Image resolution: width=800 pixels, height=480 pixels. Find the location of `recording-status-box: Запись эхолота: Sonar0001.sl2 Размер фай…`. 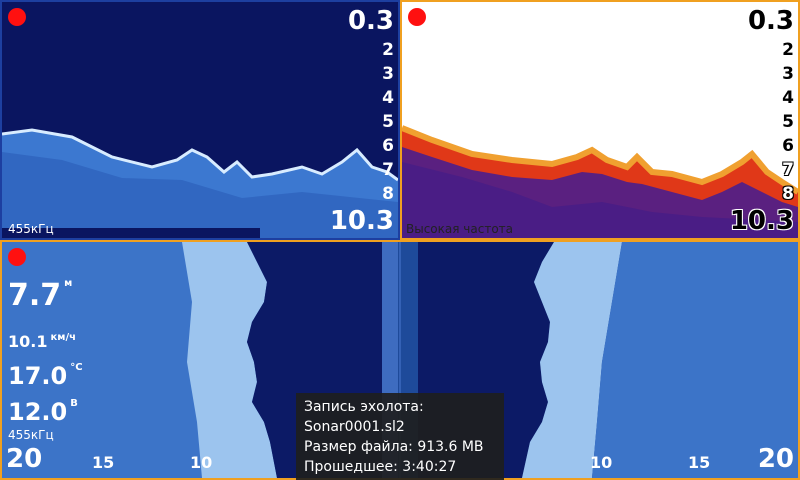

recording-status-box: Запись эхолота: Sonar0001.sl2 Размер фай… is located at coordinates (400, 436).